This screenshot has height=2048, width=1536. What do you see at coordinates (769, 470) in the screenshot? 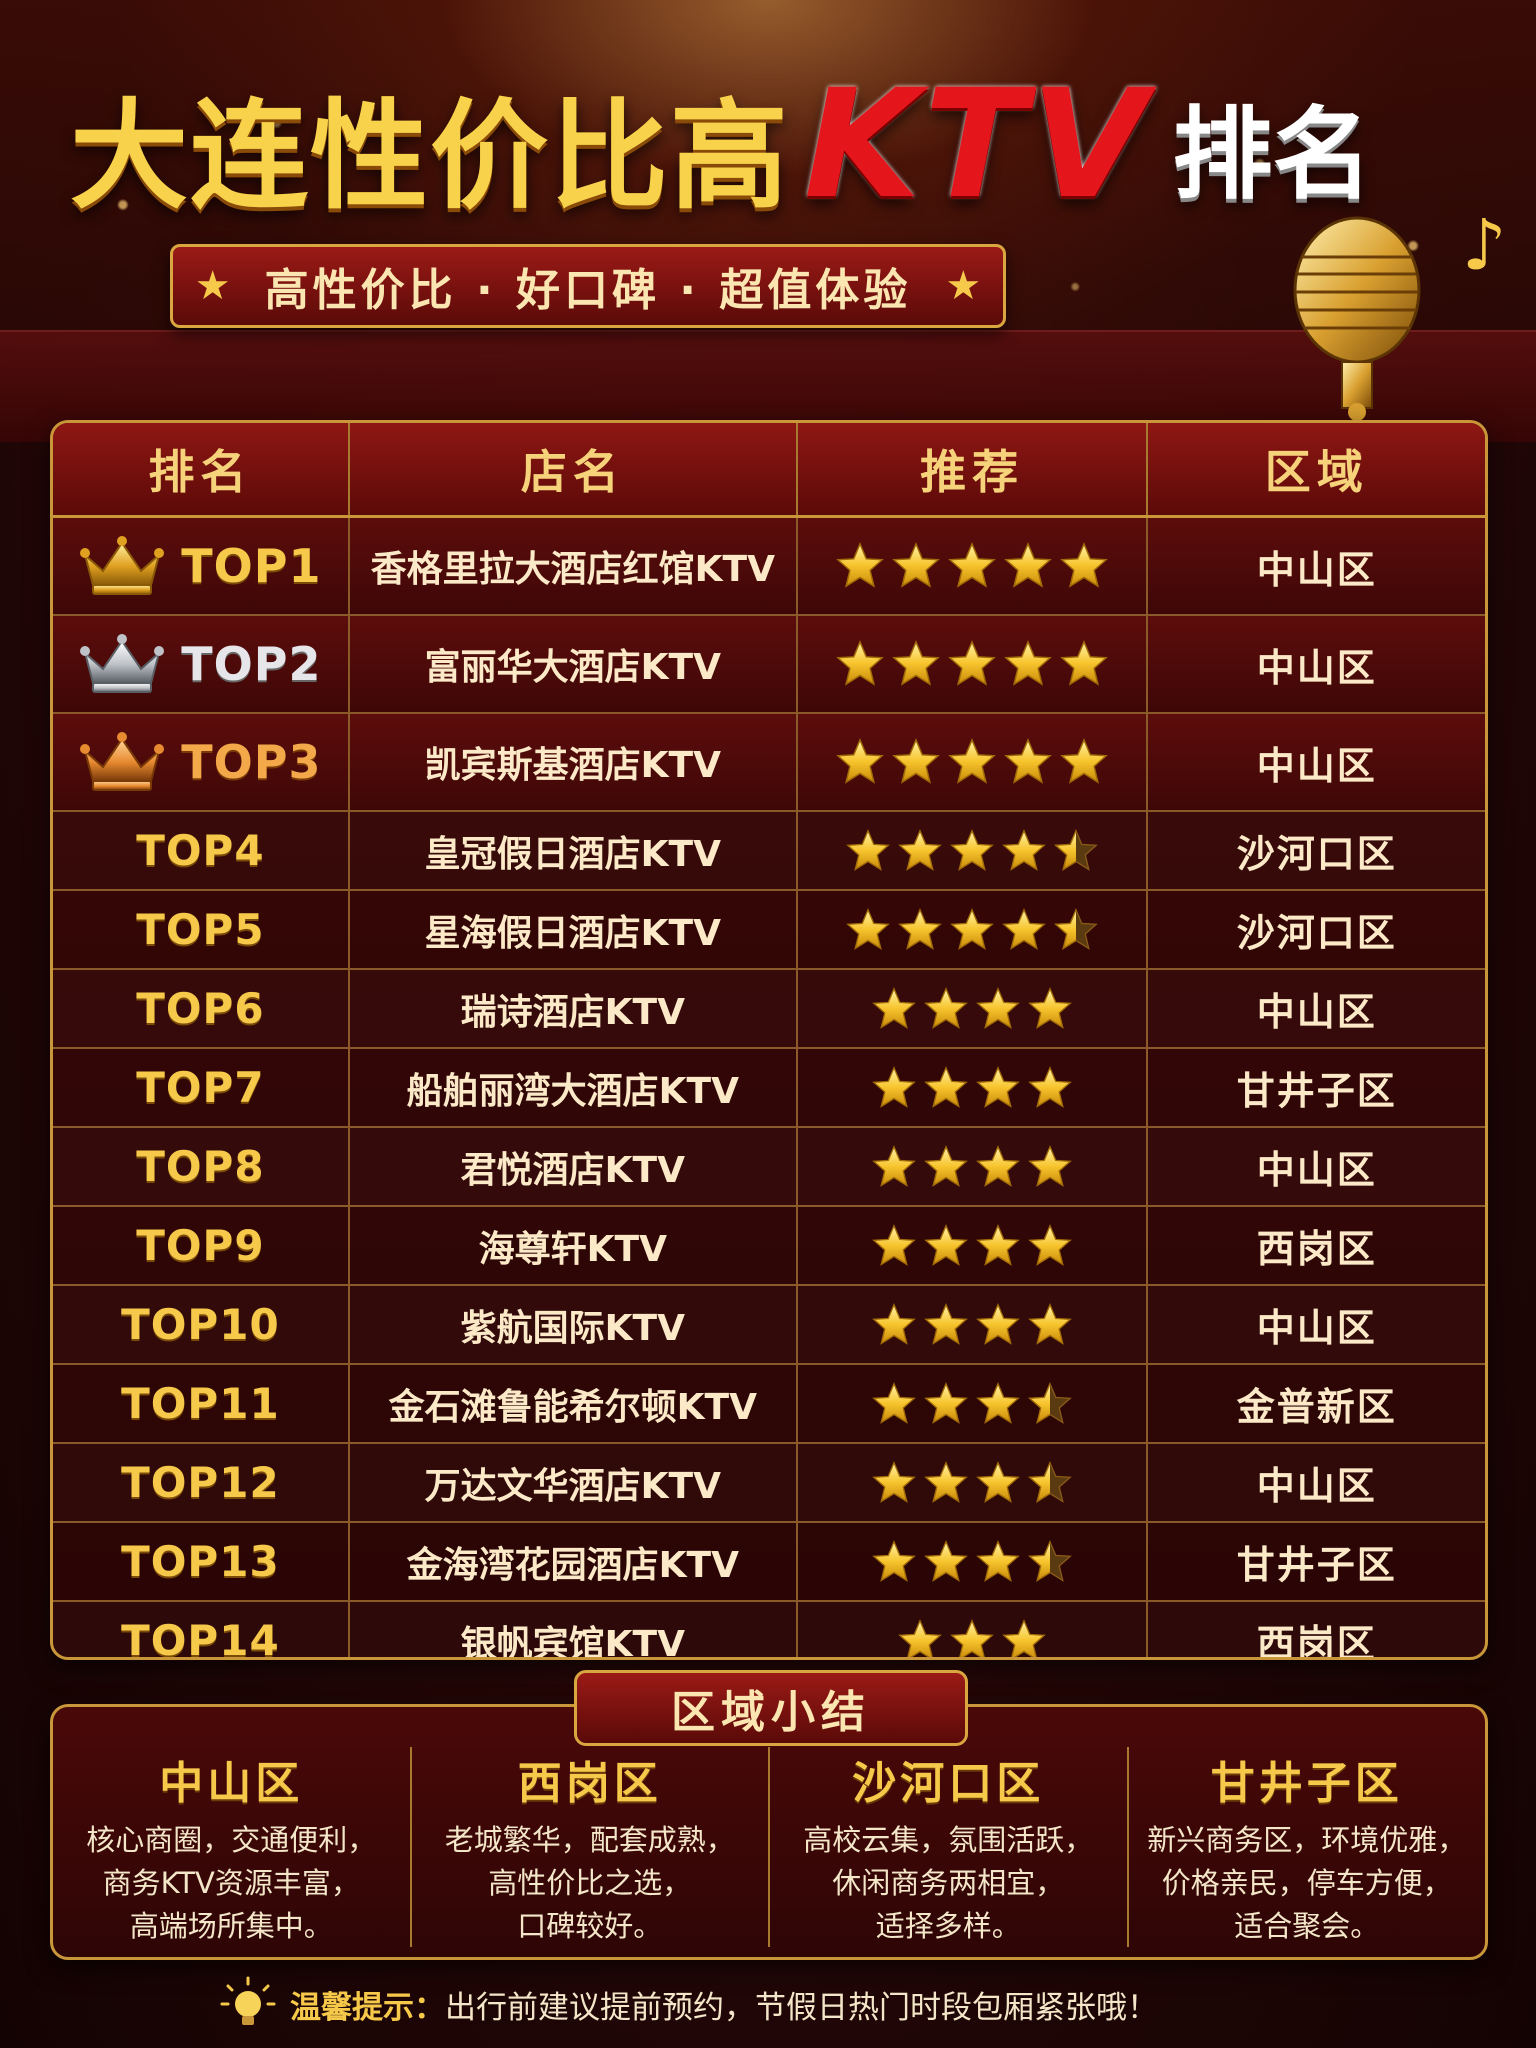
I see `table-header: 排名 店名 推荐 区域` at bounding box center [769, 470].